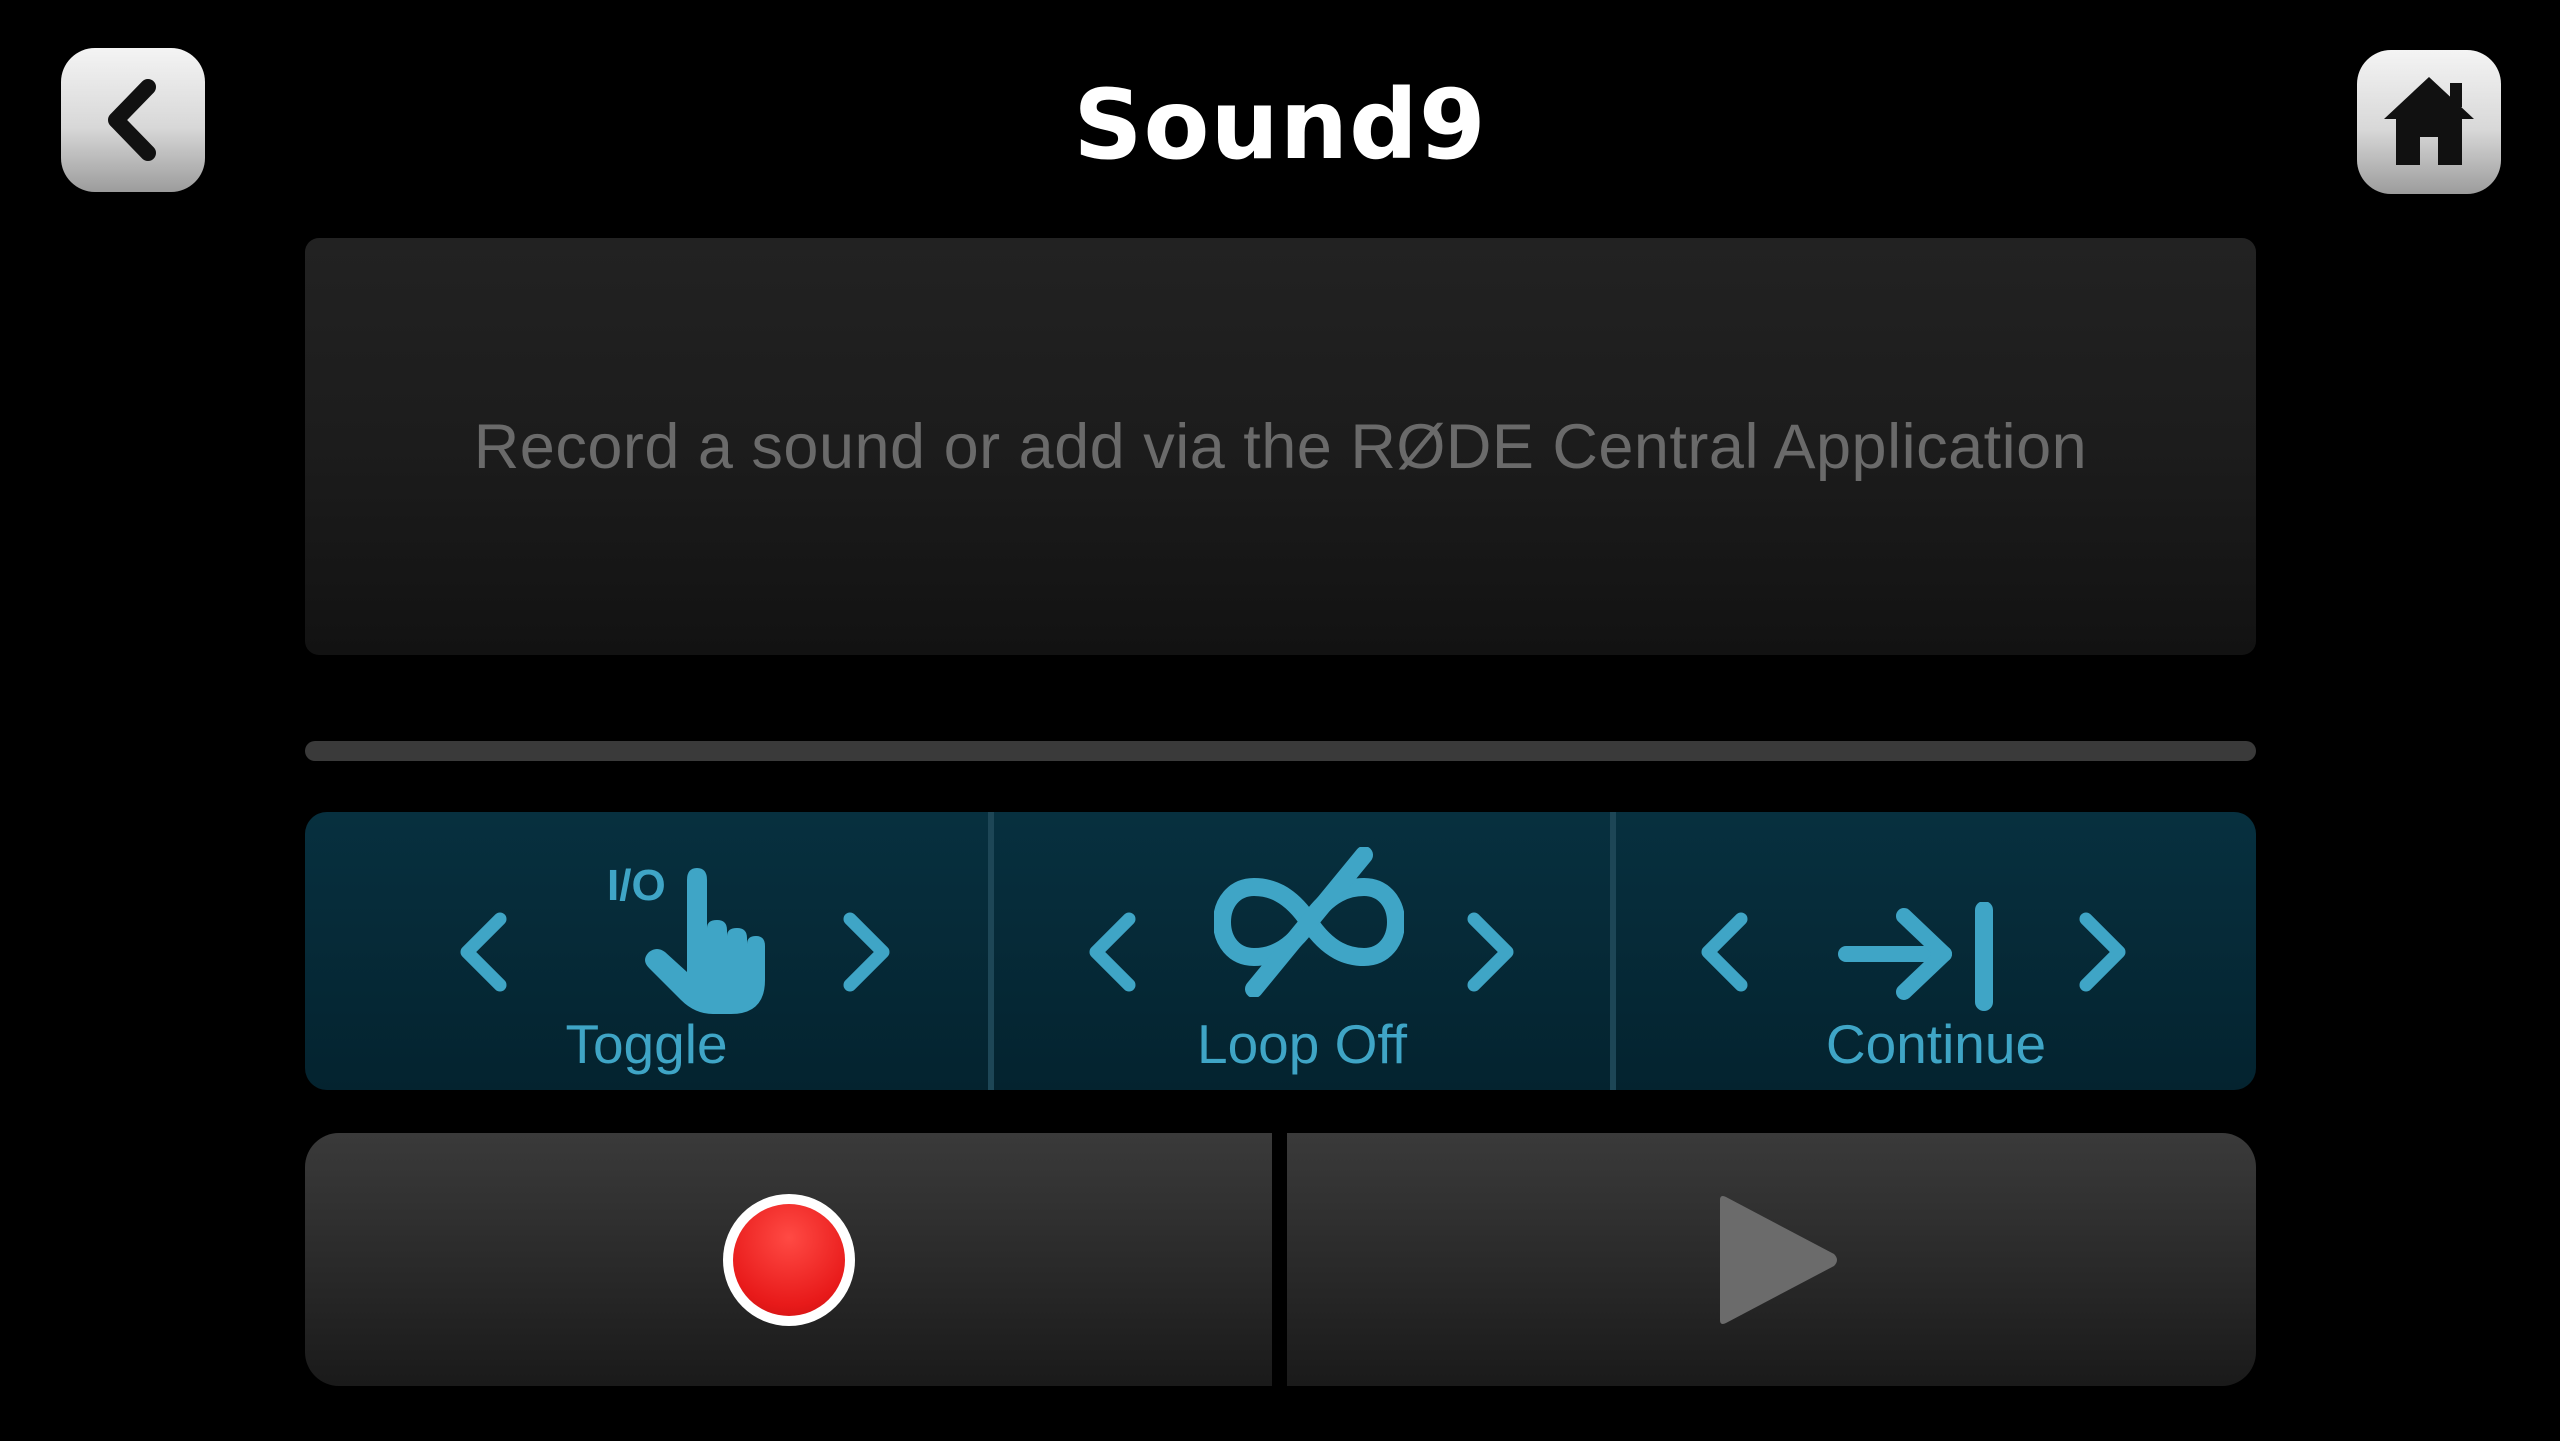 The width and height of the screenshot is (2560, 1441). Describe the element at coordinates (1280, 125) in the screenshot. I see `page-title: Sound9` at that location.